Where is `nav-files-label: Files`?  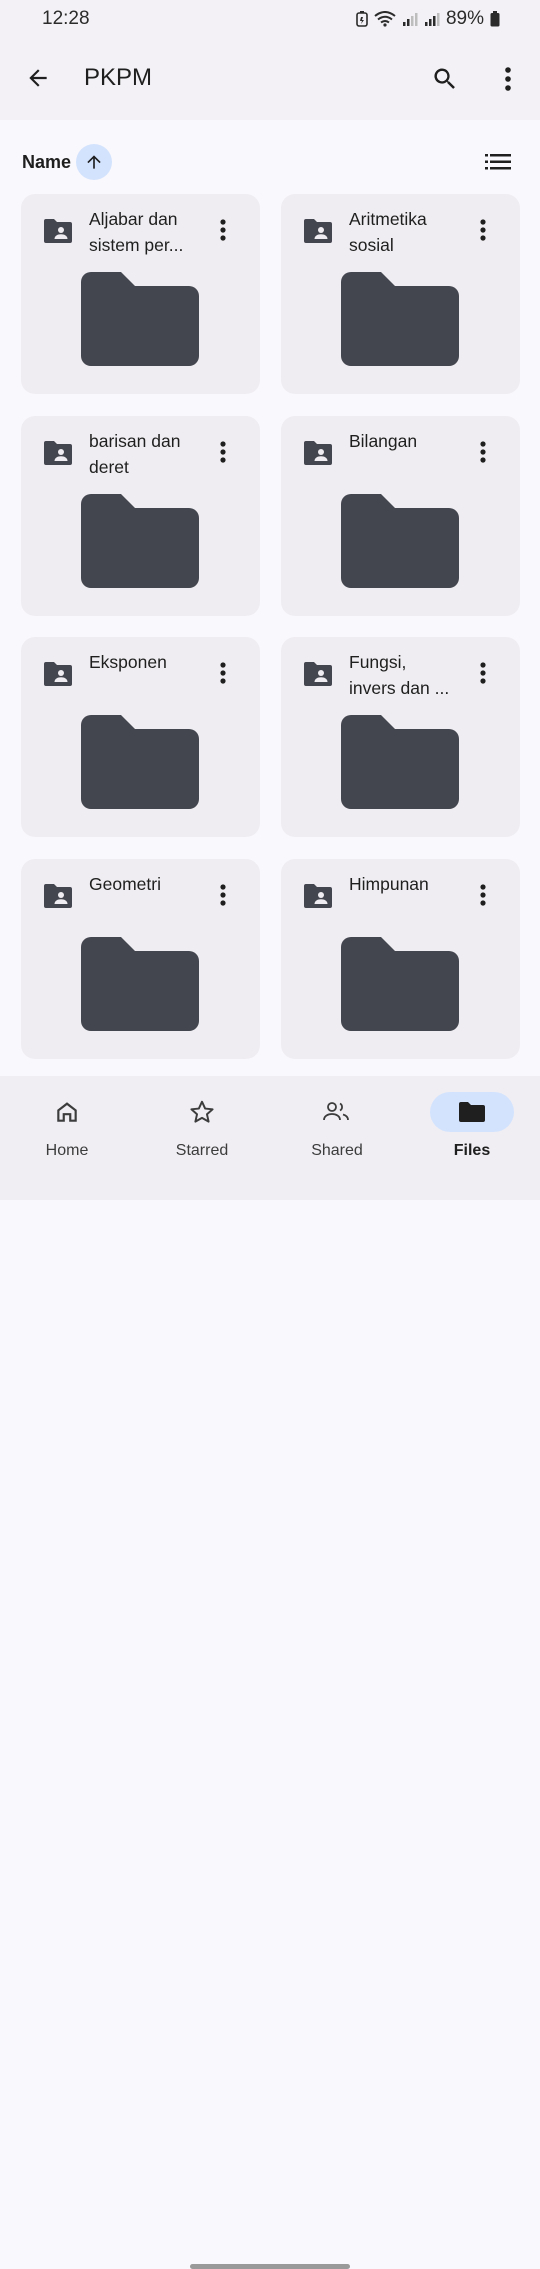 nav-files-label: Files is located at coordinates (472, 1150).